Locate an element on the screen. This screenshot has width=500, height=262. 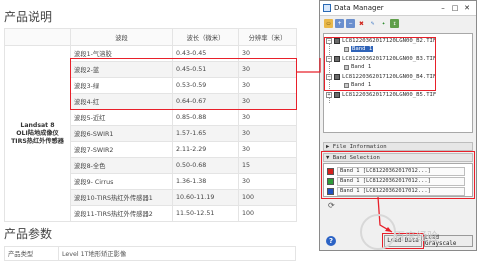
help-icon: ? is located at coordinates (331, 241).